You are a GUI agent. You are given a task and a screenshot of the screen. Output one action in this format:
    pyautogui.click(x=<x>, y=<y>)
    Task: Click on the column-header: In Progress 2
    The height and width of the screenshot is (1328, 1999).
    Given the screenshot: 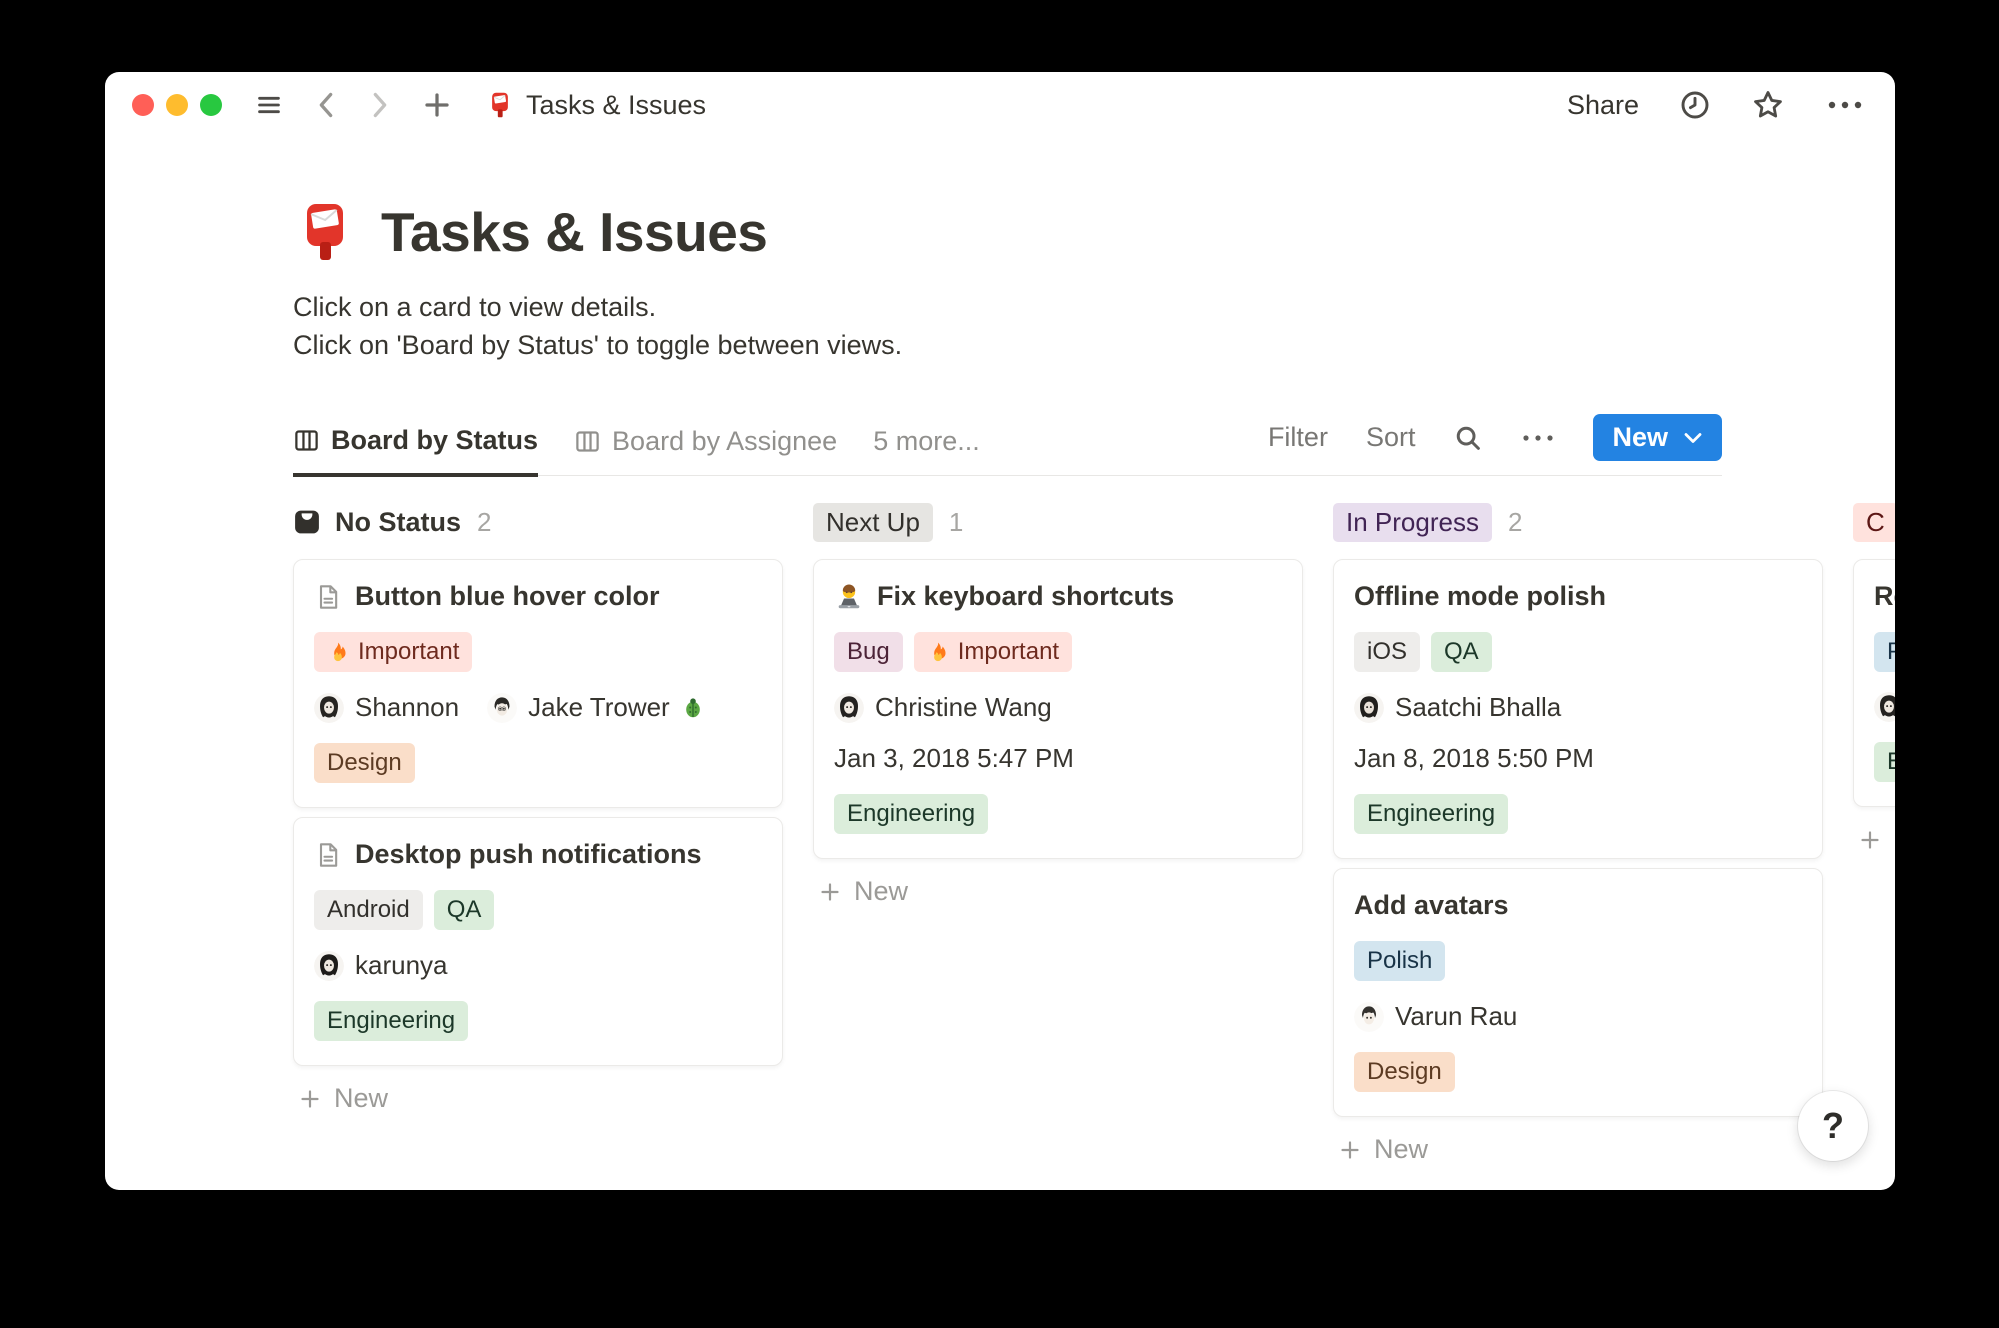 What is the action you would take?
    pyautogui.click(x=1578, y=522)
    